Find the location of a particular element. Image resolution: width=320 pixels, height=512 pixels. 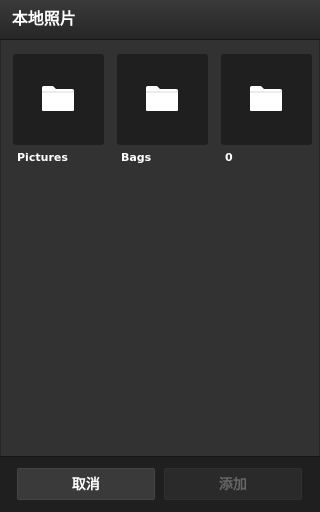

folder-item-0: 0 is located at coordinates (266, 109).